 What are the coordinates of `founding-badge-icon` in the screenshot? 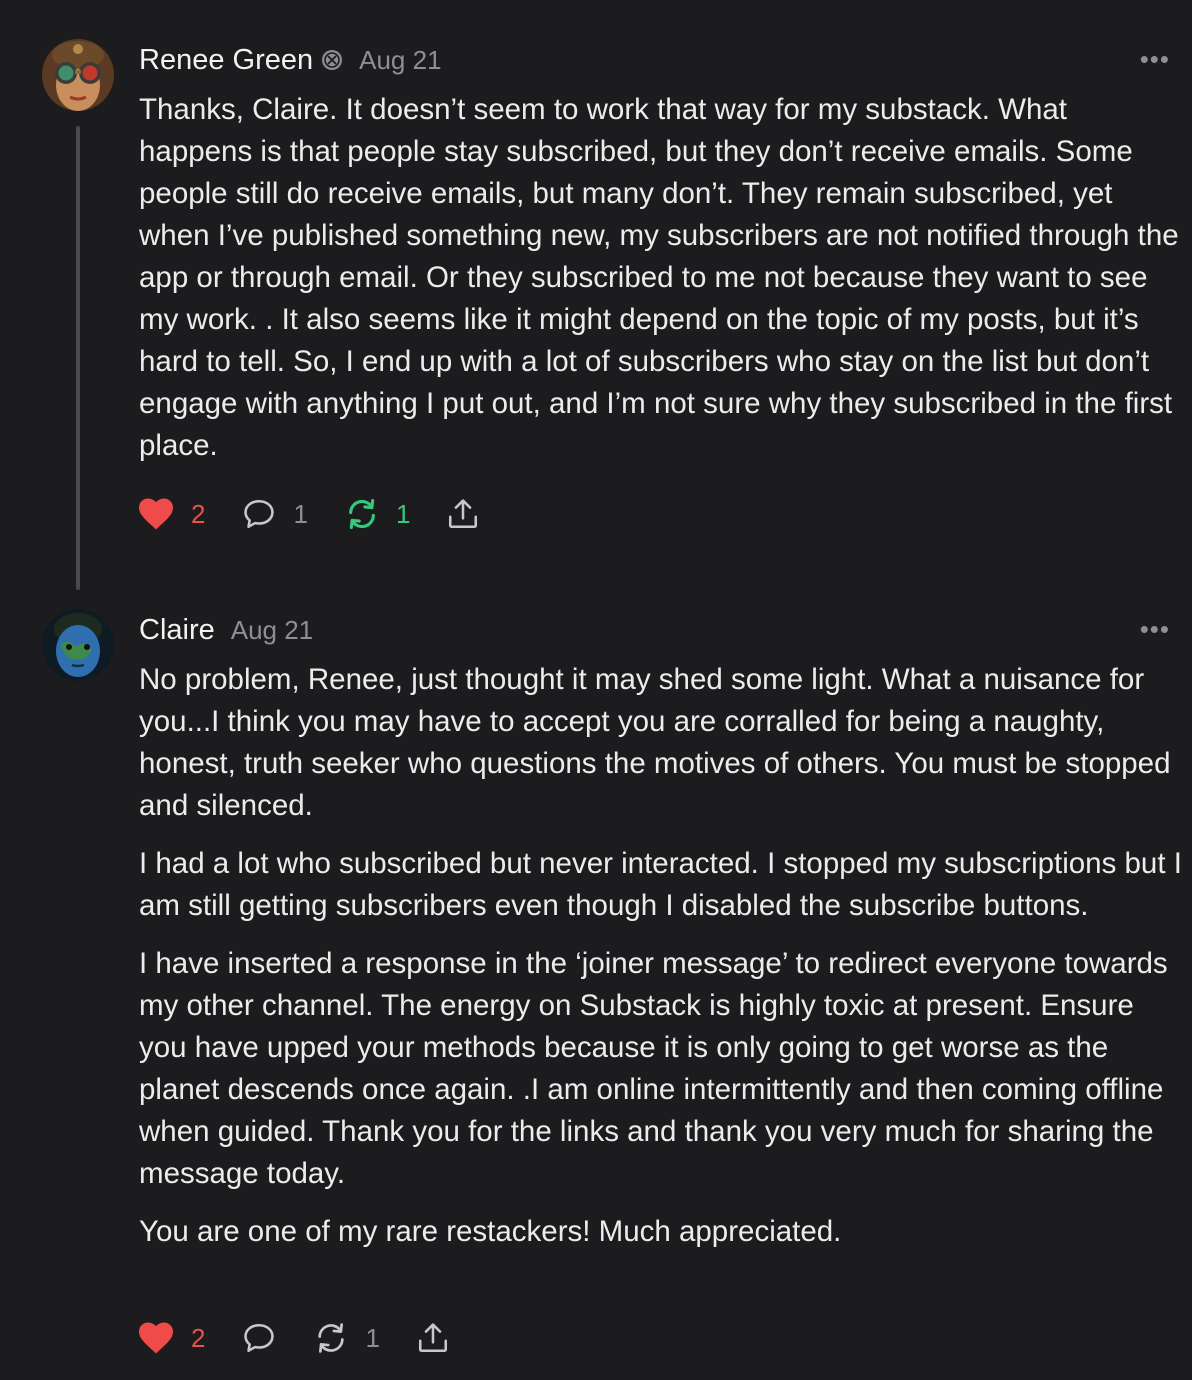 It's located at (332, 60).